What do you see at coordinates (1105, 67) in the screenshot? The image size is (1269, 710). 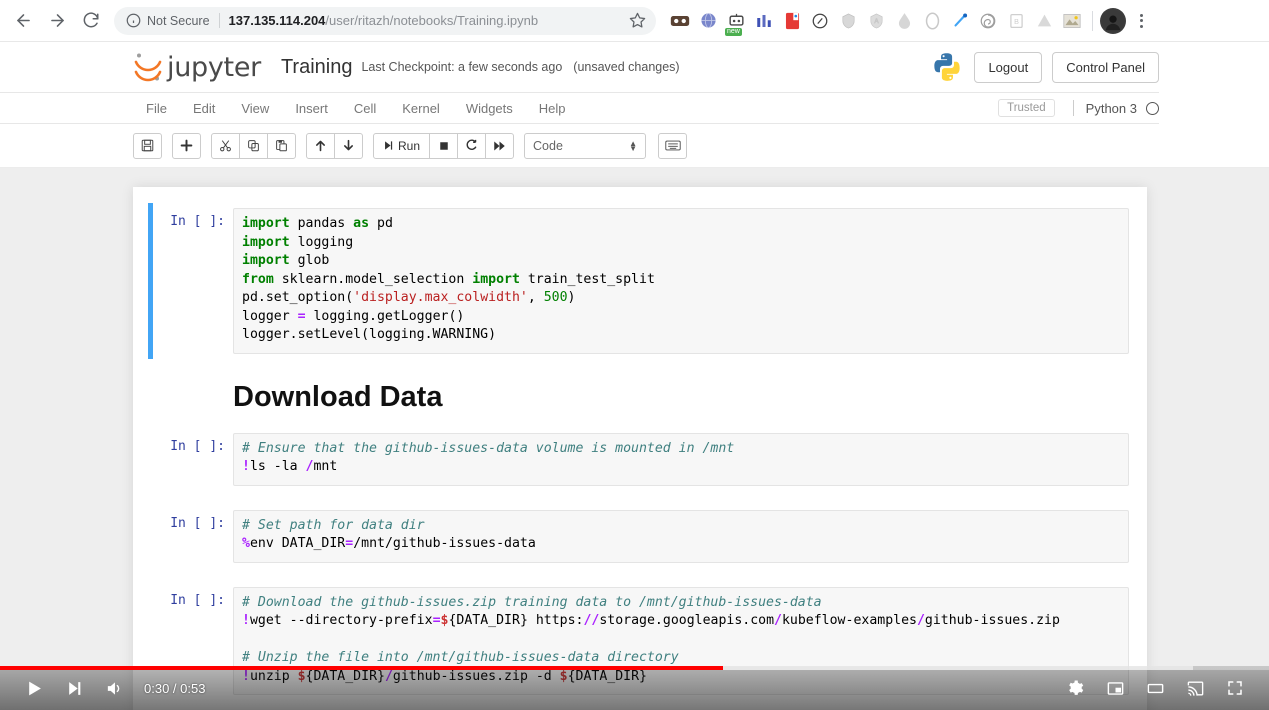 I see `control-panel-button: Control Panel` at bounding box center [1105, 67].